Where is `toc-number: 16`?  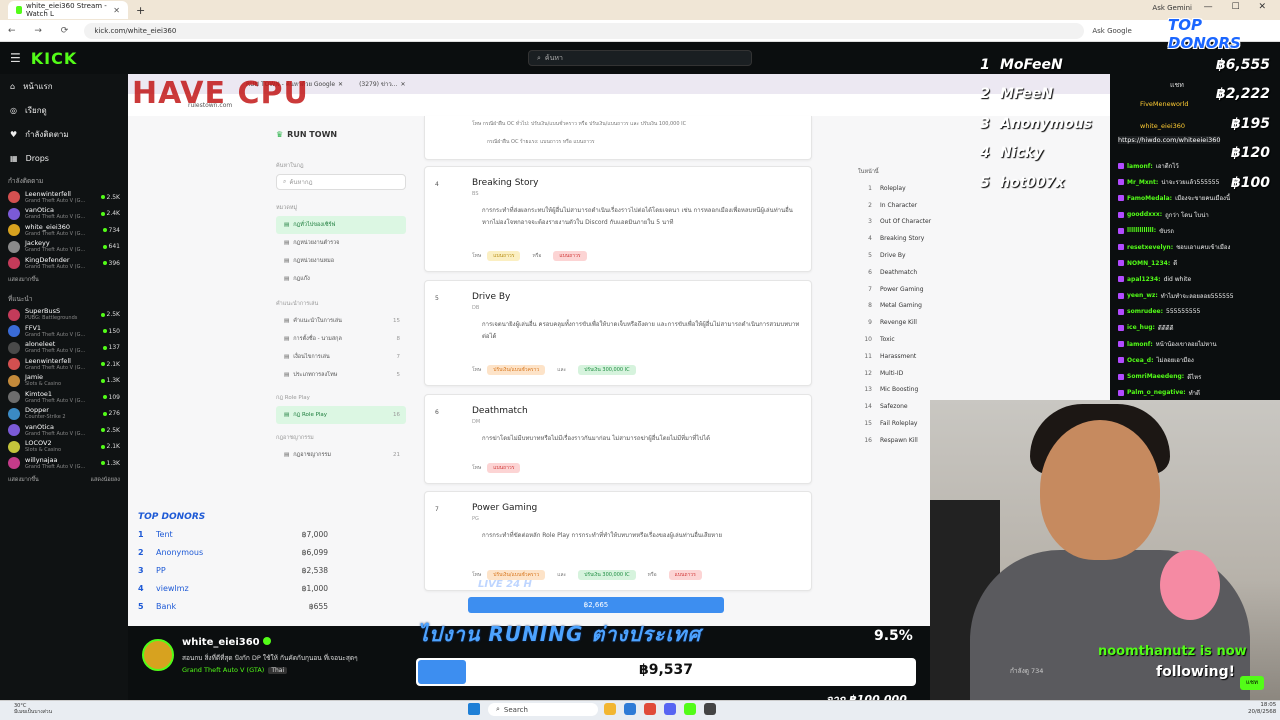
toc-number: 16 is located at coordinates (868, 440).